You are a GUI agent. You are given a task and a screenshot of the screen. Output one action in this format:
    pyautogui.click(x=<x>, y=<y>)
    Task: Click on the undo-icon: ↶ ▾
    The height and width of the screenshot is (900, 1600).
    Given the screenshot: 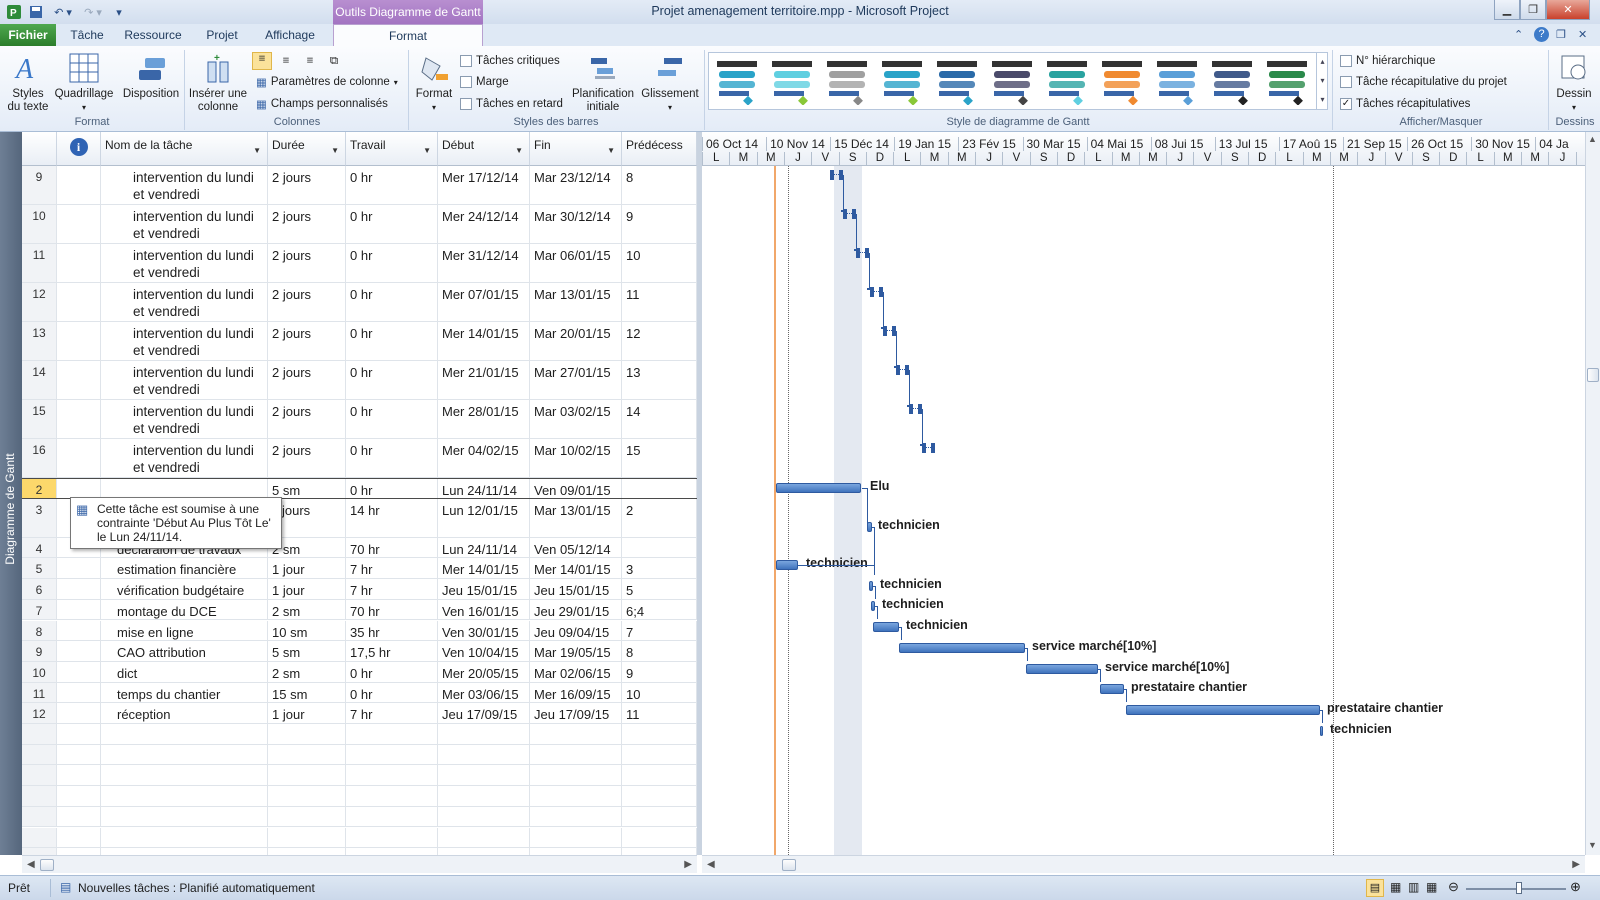 What is the action you would take?
    pyautogui.click(x=63, y=12)
    